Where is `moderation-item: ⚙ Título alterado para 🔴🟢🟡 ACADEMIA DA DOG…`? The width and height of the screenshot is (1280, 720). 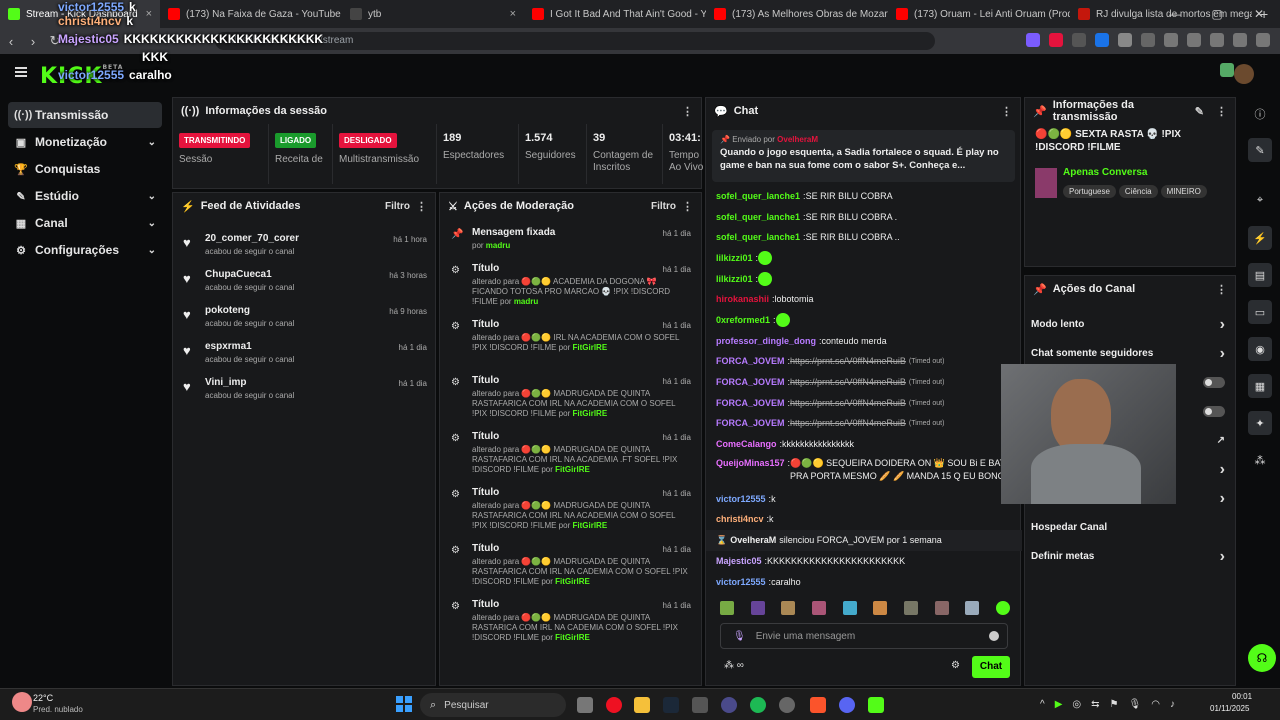 moderation-item: ⚙ Título alterado para 🔴🟢🟡 ACADEMIA DA DOG… is located at coordinates (570, 287).